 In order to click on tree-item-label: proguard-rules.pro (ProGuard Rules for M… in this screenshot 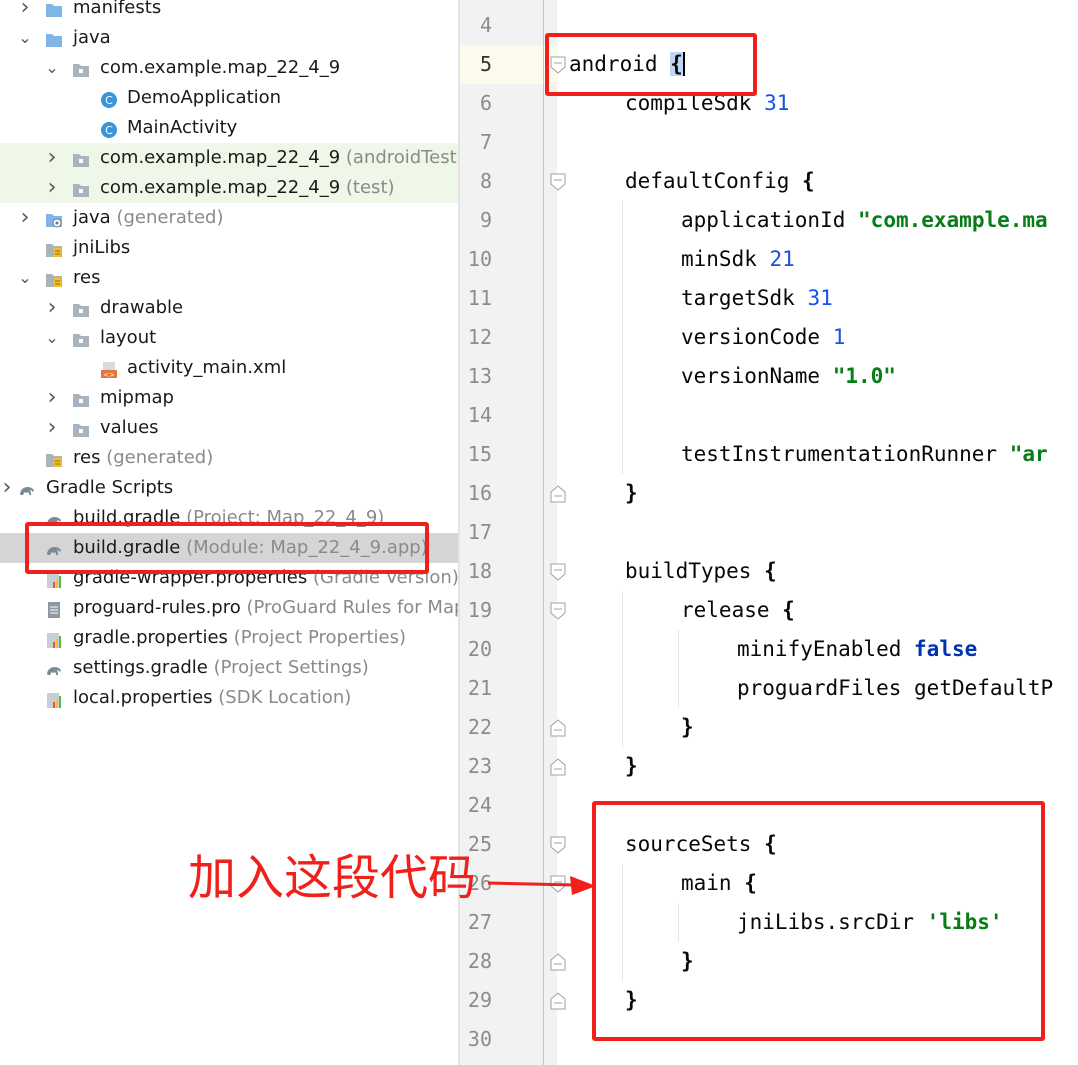, I will do `click(265, 608)`.